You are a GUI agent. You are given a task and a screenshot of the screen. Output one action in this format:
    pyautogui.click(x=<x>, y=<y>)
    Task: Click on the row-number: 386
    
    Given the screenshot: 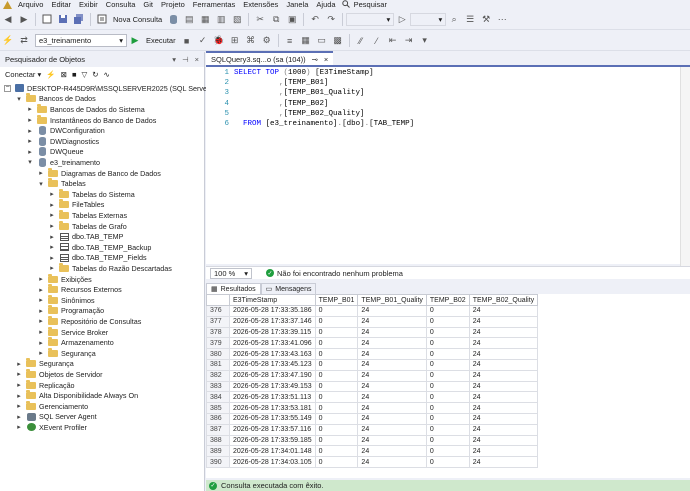 What is the action you would take?
    pyautogui.click(x=218, y=418)
    